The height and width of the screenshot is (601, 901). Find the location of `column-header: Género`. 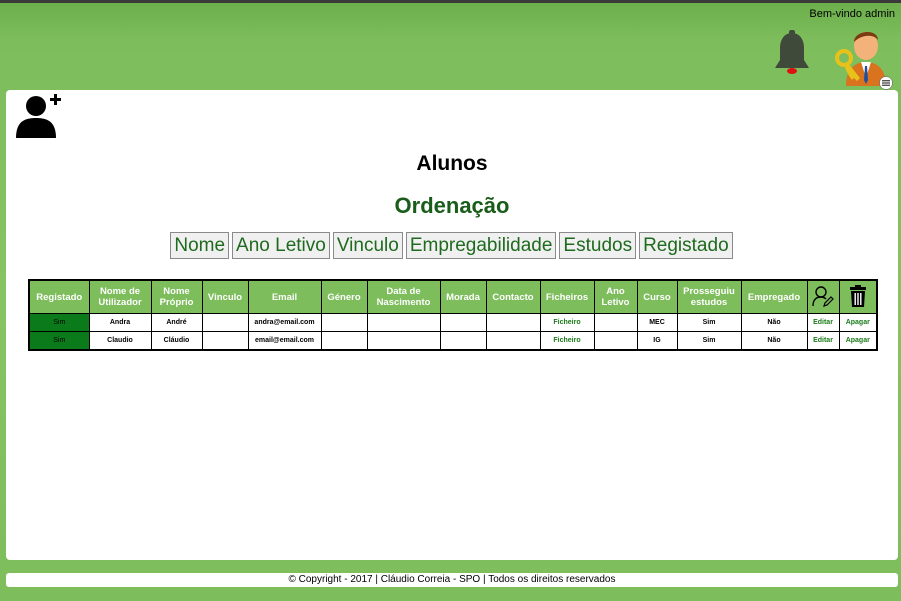

column-header: Género is located at coordinates (344, 296).